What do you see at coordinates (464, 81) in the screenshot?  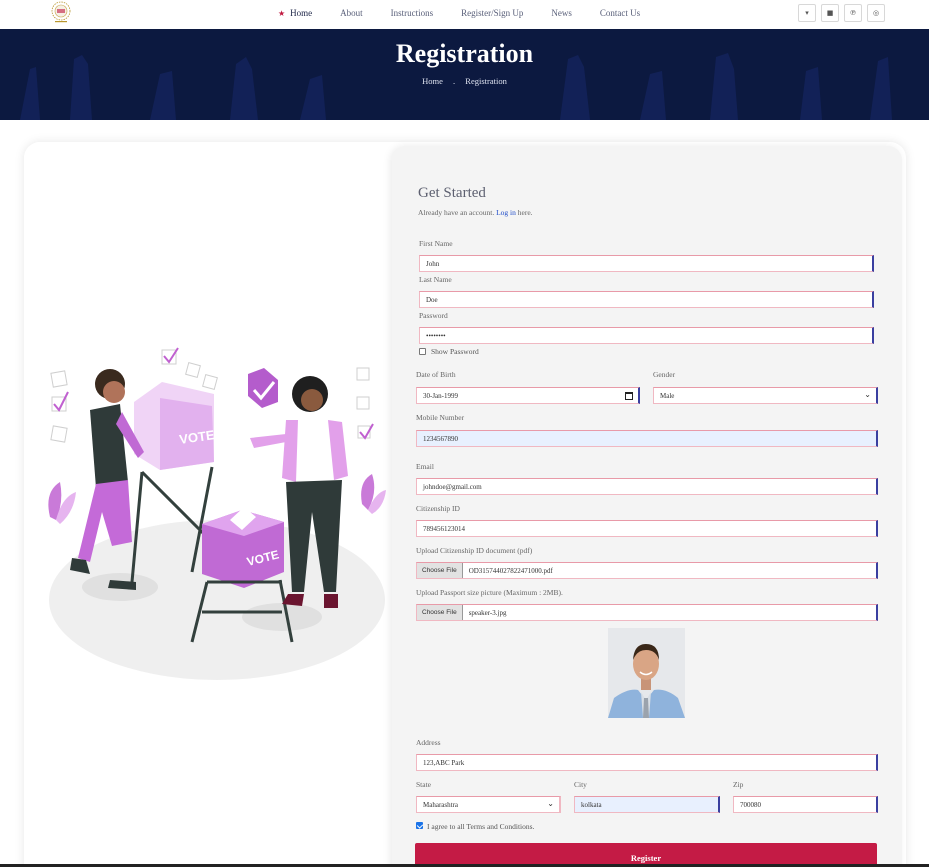 I see `breadcrumb: Home . Registration` at bounding box center [464, 81].